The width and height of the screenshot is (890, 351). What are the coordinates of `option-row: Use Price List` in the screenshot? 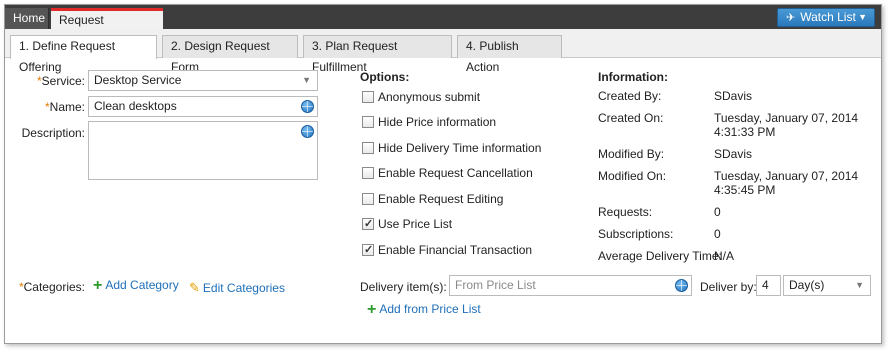 It's located at (407, 224).